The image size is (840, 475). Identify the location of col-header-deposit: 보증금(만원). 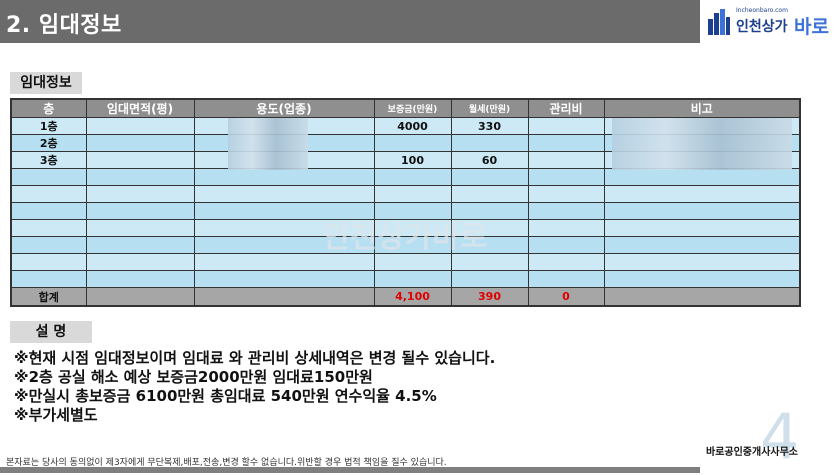
(412, 108).